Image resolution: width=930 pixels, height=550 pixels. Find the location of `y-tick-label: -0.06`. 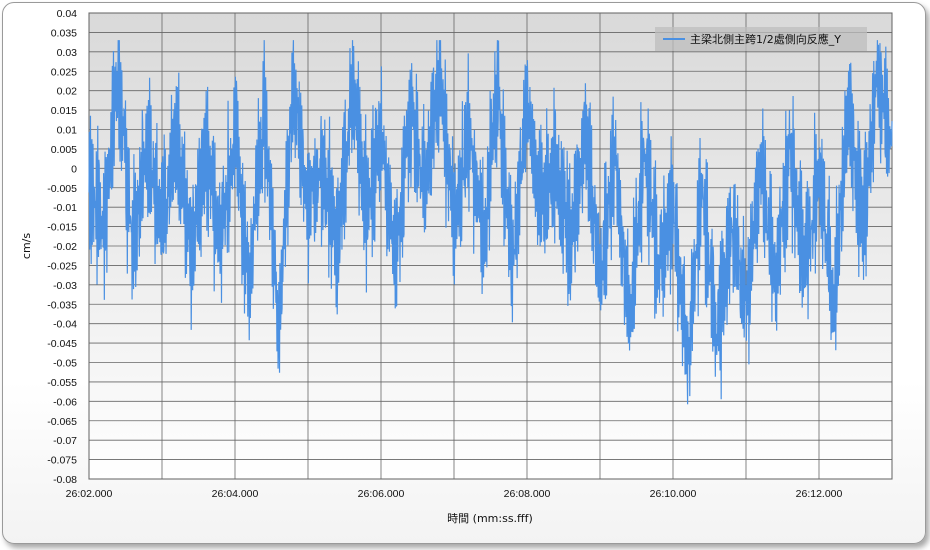

y-tick-label: -0.06 is located at coordinates (65, 402).